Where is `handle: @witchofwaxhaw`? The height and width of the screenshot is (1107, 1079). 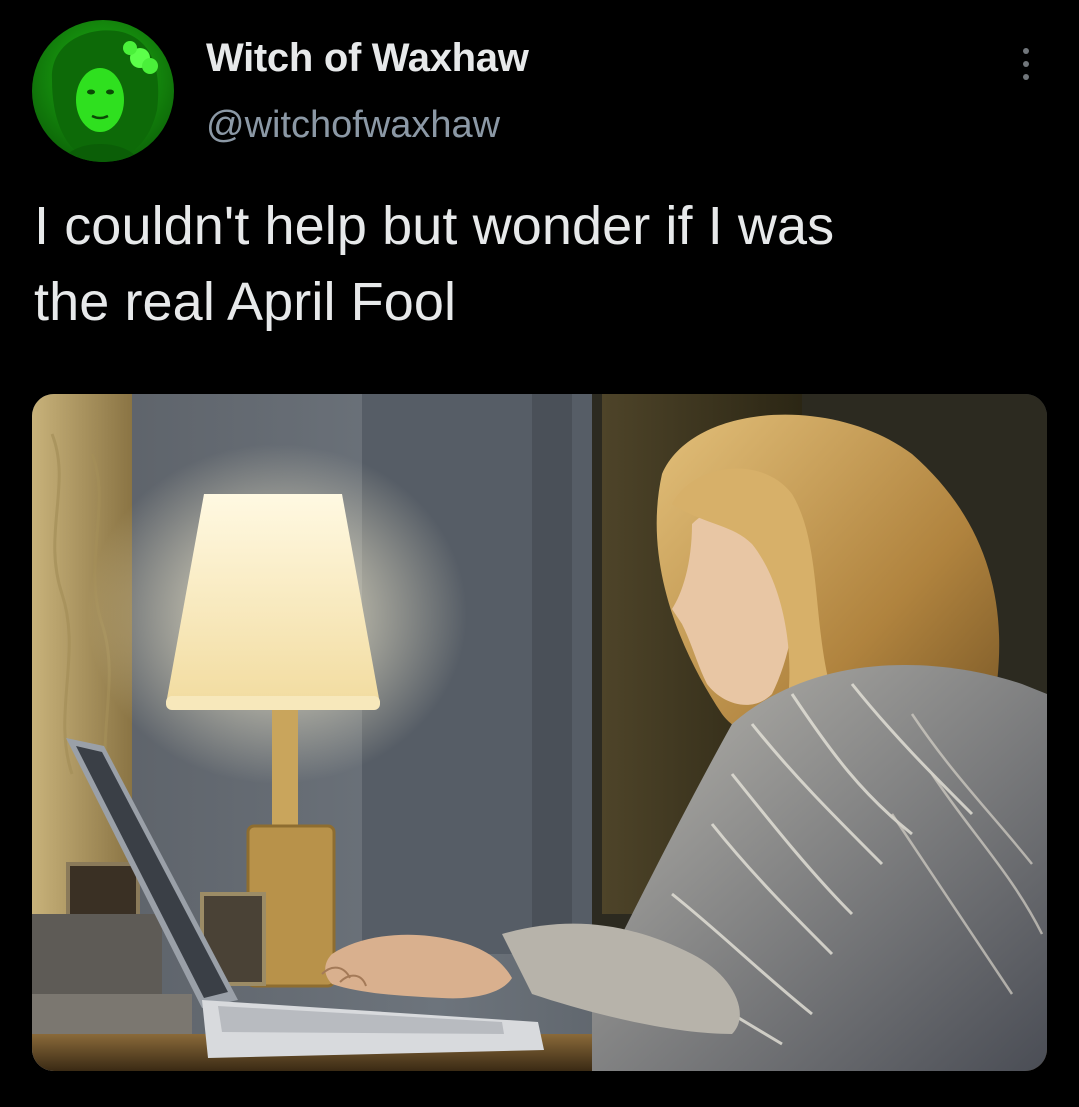
handle: @witchofwaxhaw is located at coordinates (353, 125).